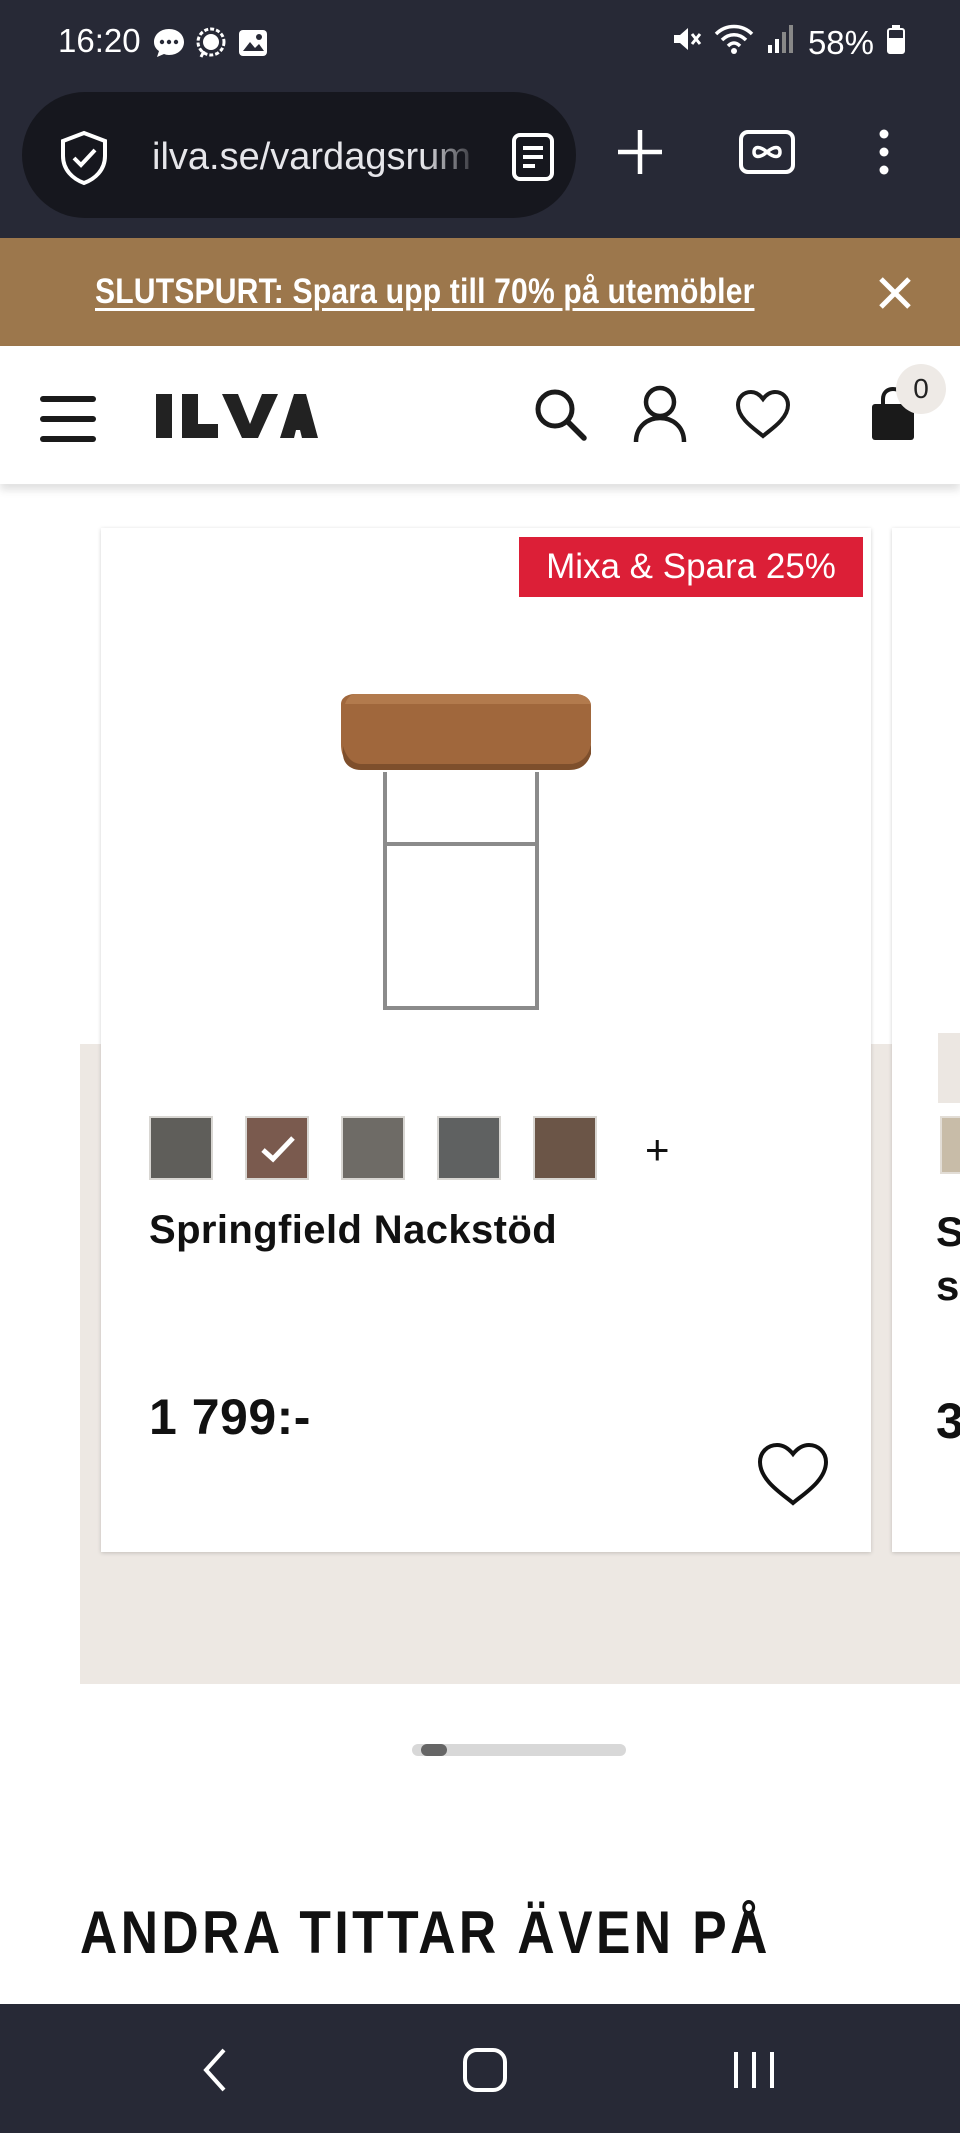 The height and width of the screenshot is (2133, 960). What do you see at coordinates (884, 154) in the screenshot?
I see `menu-icon` at bounding box center [884, 154].